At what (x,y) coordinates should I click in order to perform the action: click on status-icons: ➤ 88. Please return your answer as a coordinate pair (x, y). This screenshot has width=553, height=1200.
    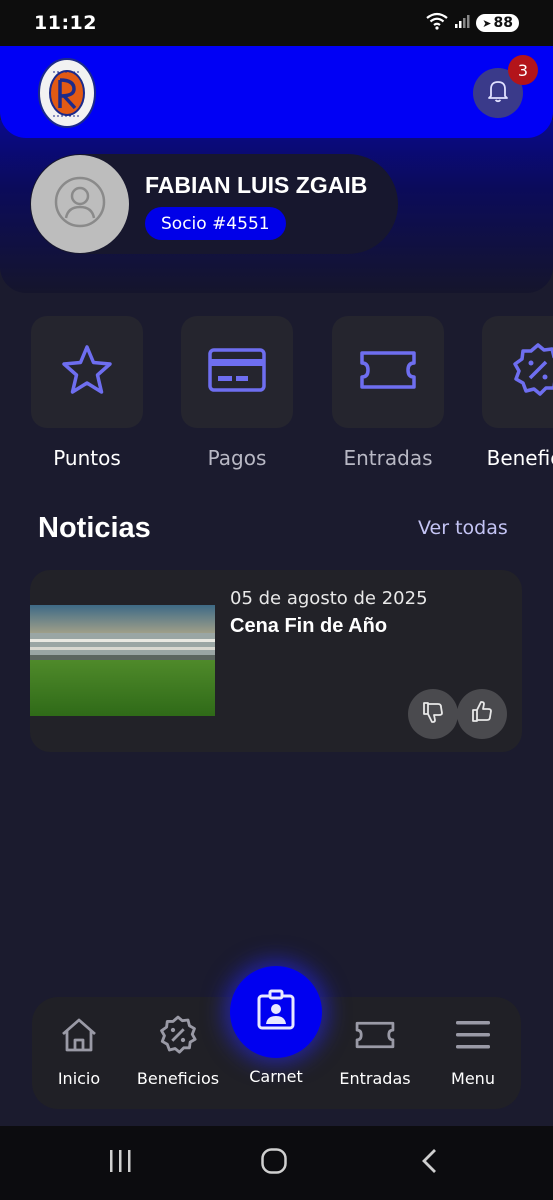
    Looking at the image, I should click on (472, 23).